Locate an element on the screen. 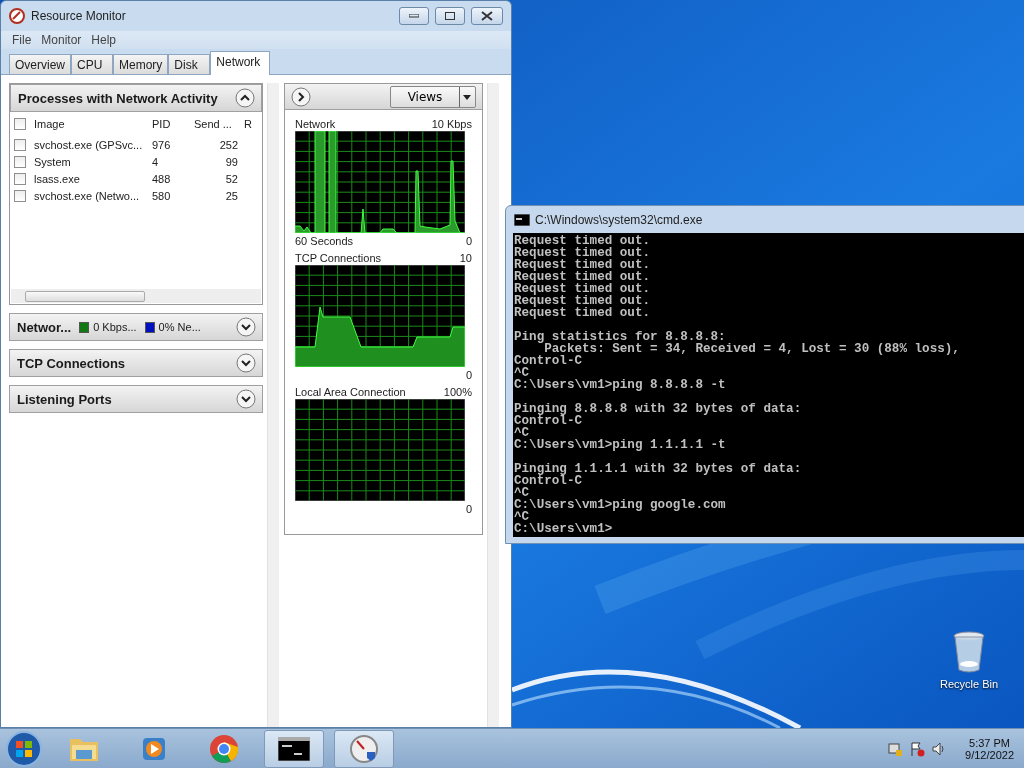  table-cell-text: lsass.exe is located at coordinates (57, 178).